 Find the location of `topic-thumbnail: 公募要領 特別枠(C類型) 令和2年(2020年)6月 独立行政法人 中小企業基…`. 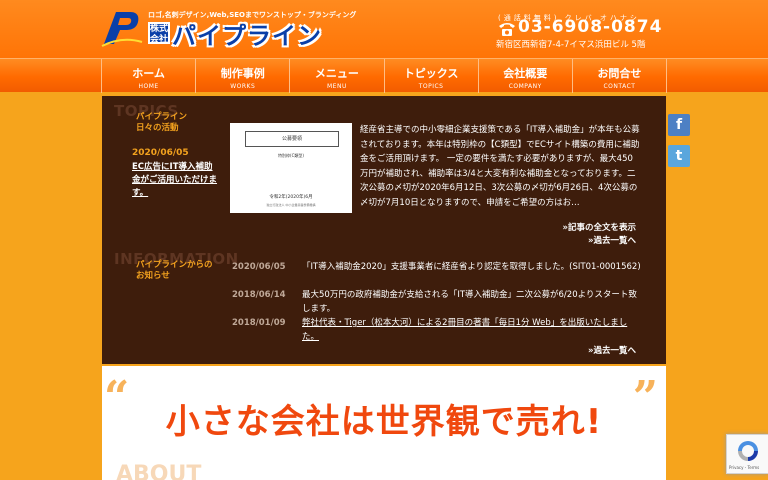

topic-thumbnail: 公募要領 特別枠(C類型) 令和2年(2020年)6月 独立行政法人 中小企業基… is located at coordinates (291, 168).